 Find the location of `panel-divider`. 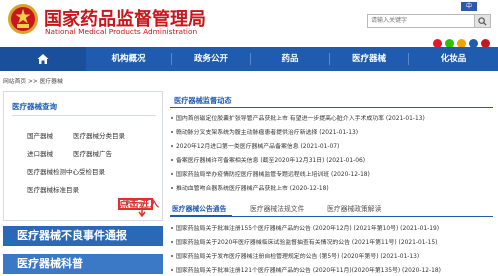

panel-divider is located at coordinates (84, 115).